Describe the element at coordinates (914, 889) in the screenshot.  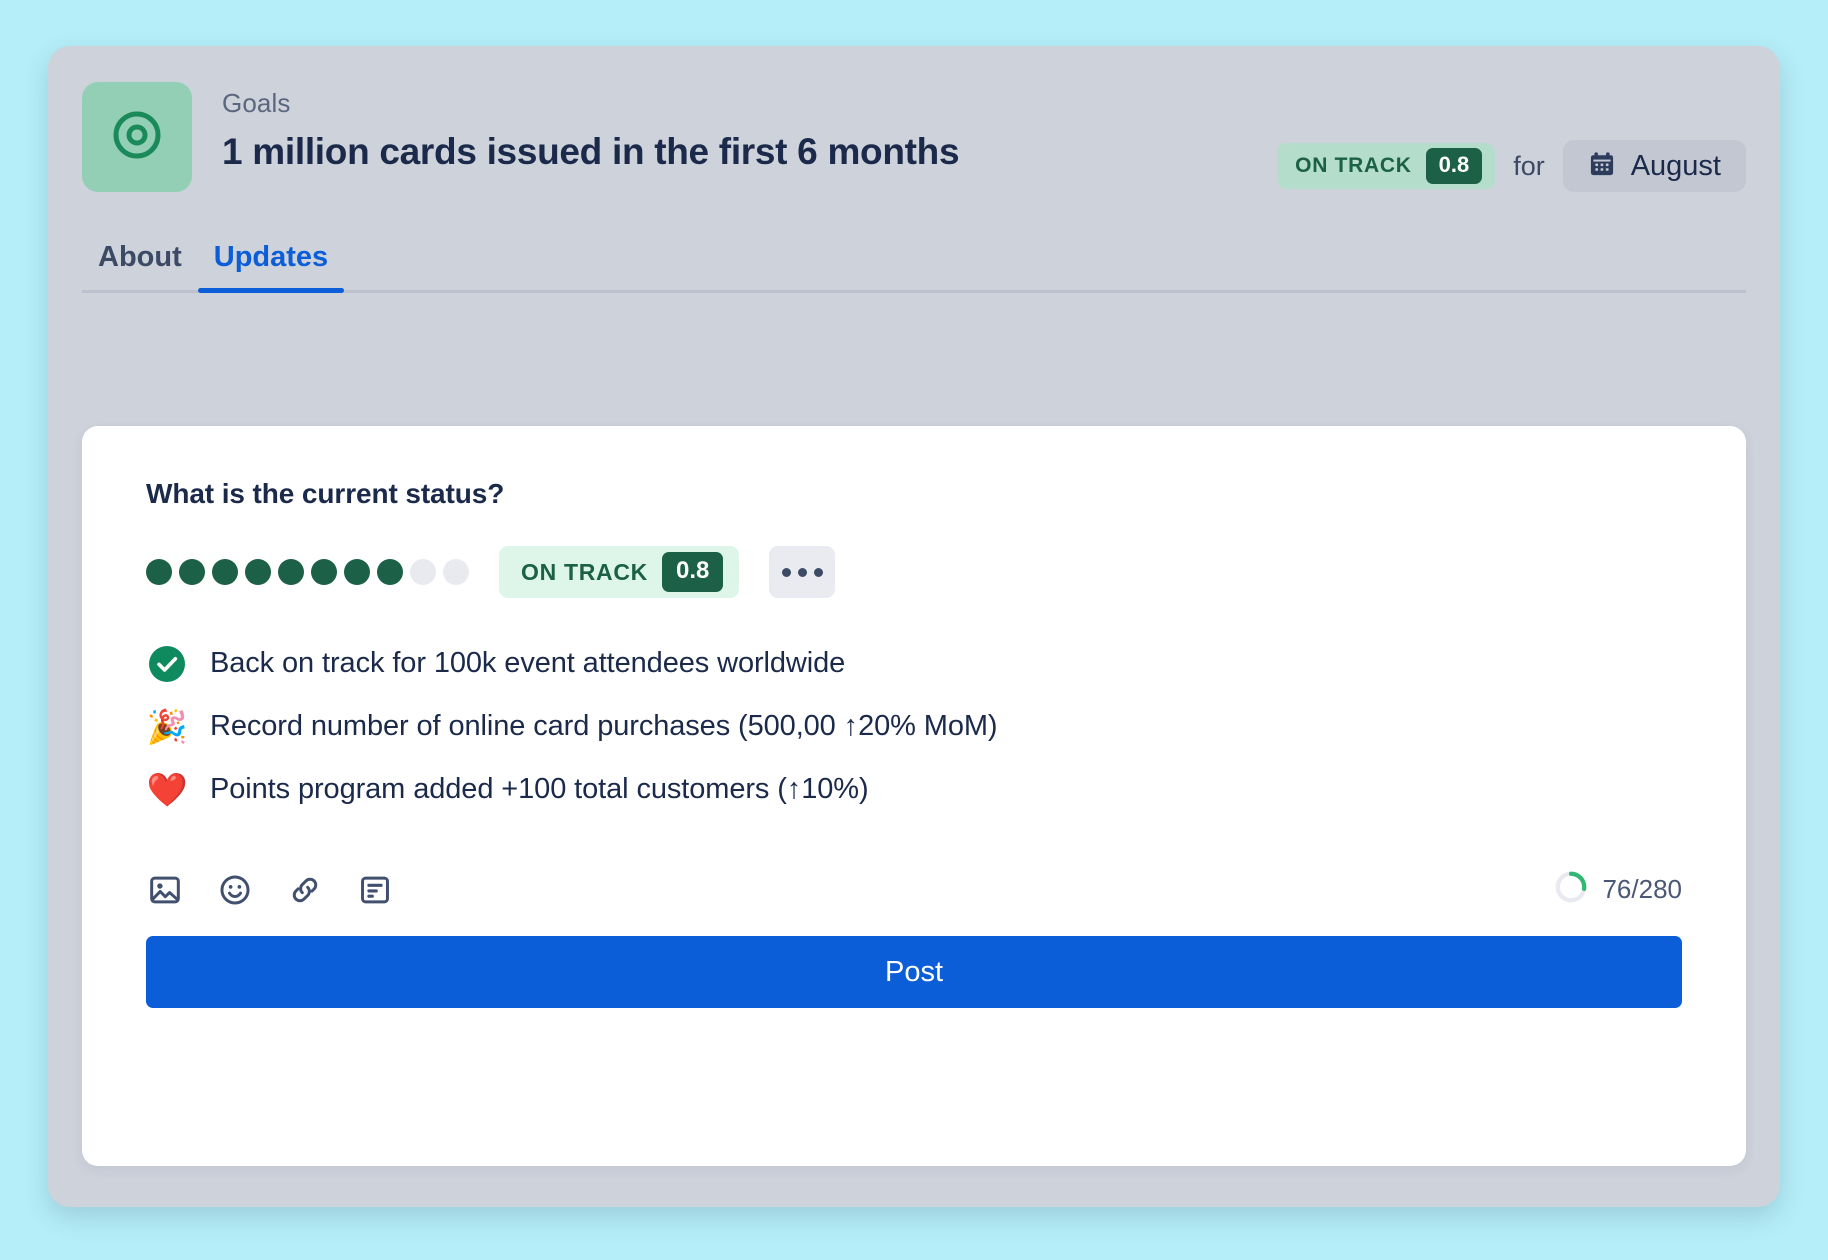
I see `composer-toolbar: 76/280` at that location.